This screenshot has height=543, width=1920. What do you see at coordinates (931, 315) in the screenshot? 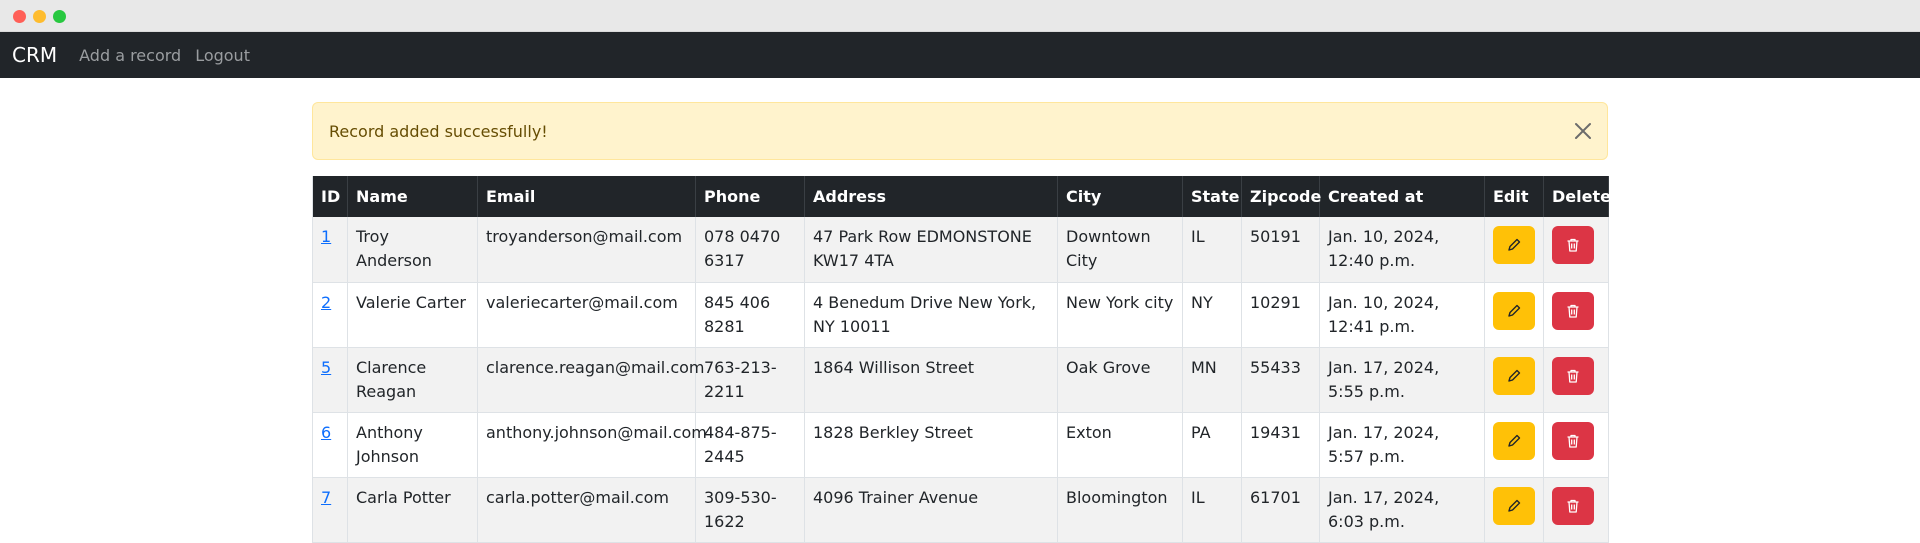
I see `cell-address: 4 Benedum Drive New York, NY 10011` at bounding box center [931, 315].